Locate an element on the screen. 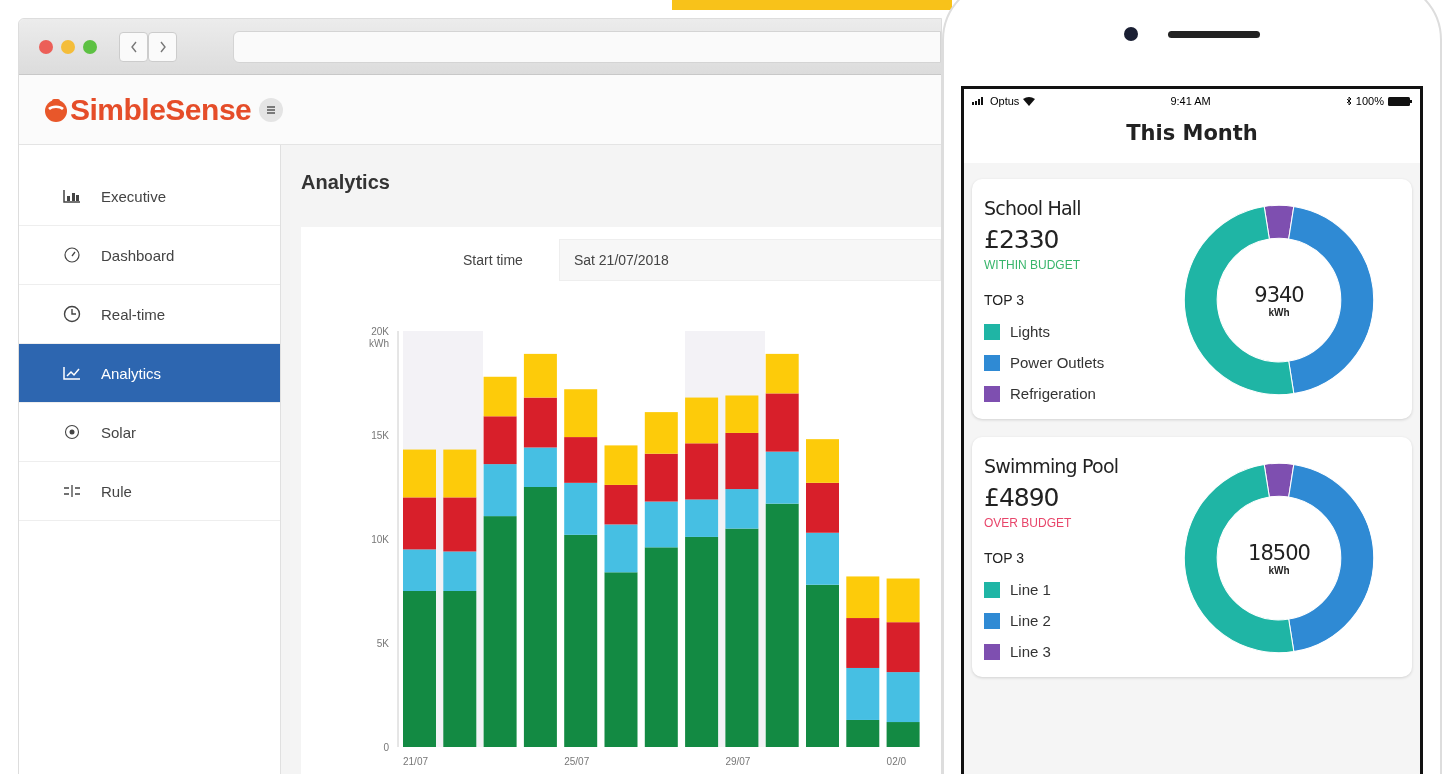  start-time-field: Sat 21/07/2018 is located at coordinates (749, 260).